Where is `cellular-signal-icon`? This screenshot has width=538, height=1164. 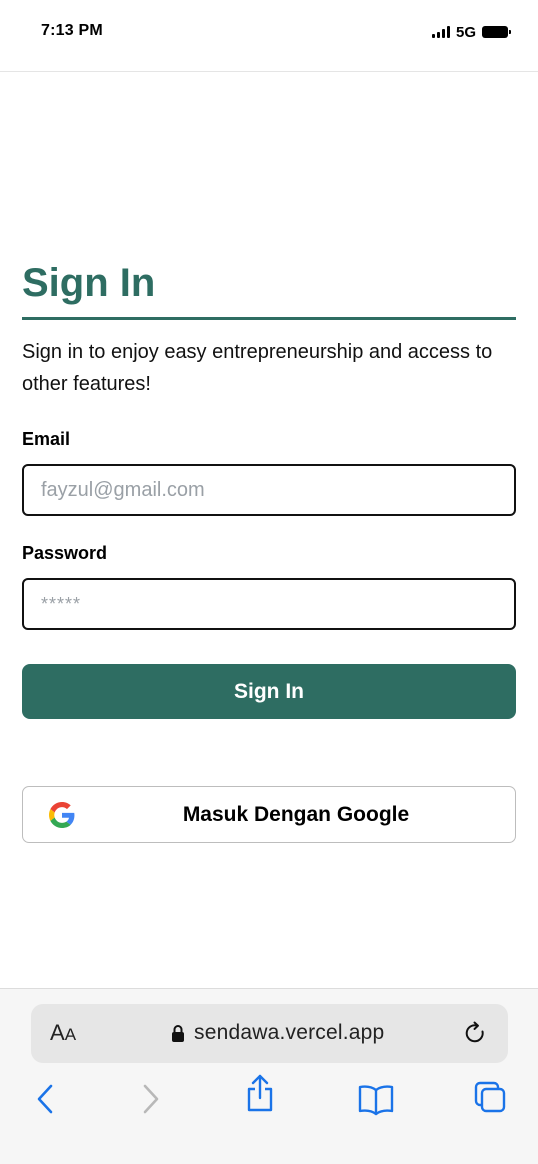
cellular-signal-icon is located at coordinates (440, 32).